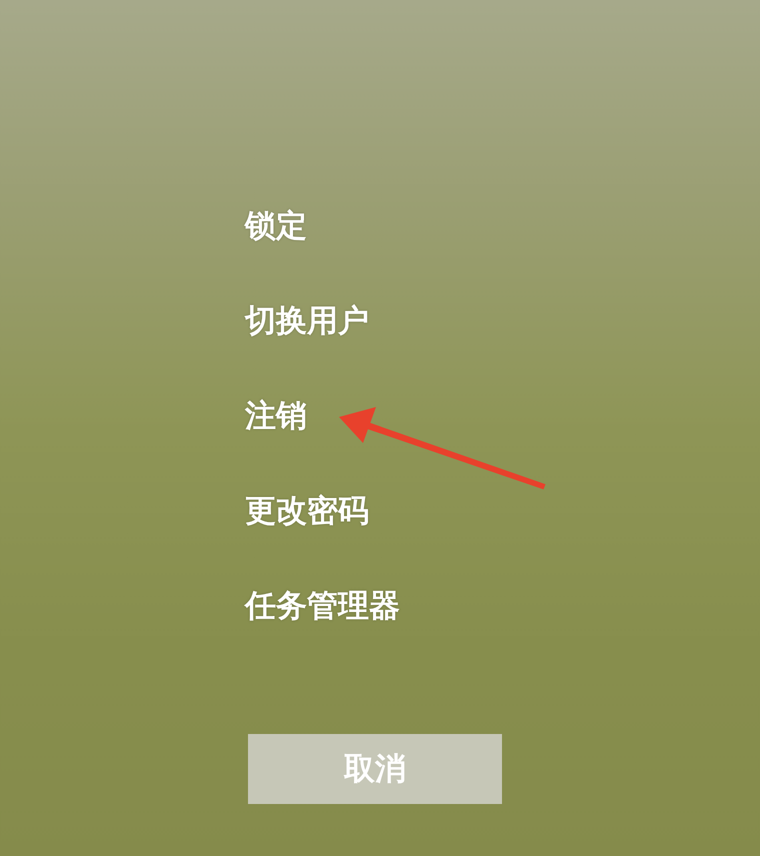  What do you see at coordinates (276, 226) in the screenshot?
I see `menu-item: 锁定` at bounding box center [276, 226].